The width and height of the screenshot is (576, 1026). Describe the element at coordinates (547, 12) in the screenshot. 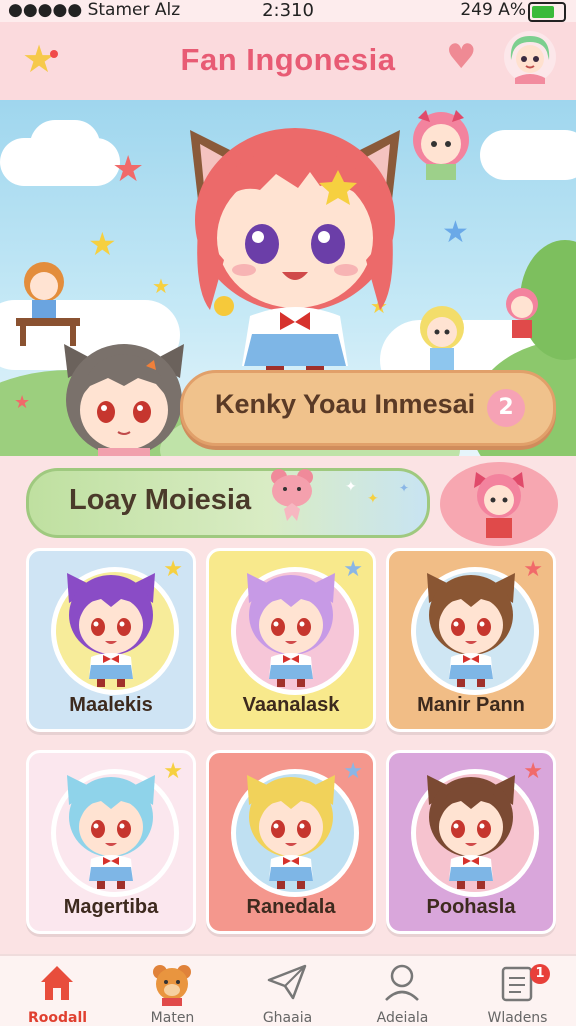

I see `battery-icon` at that location.